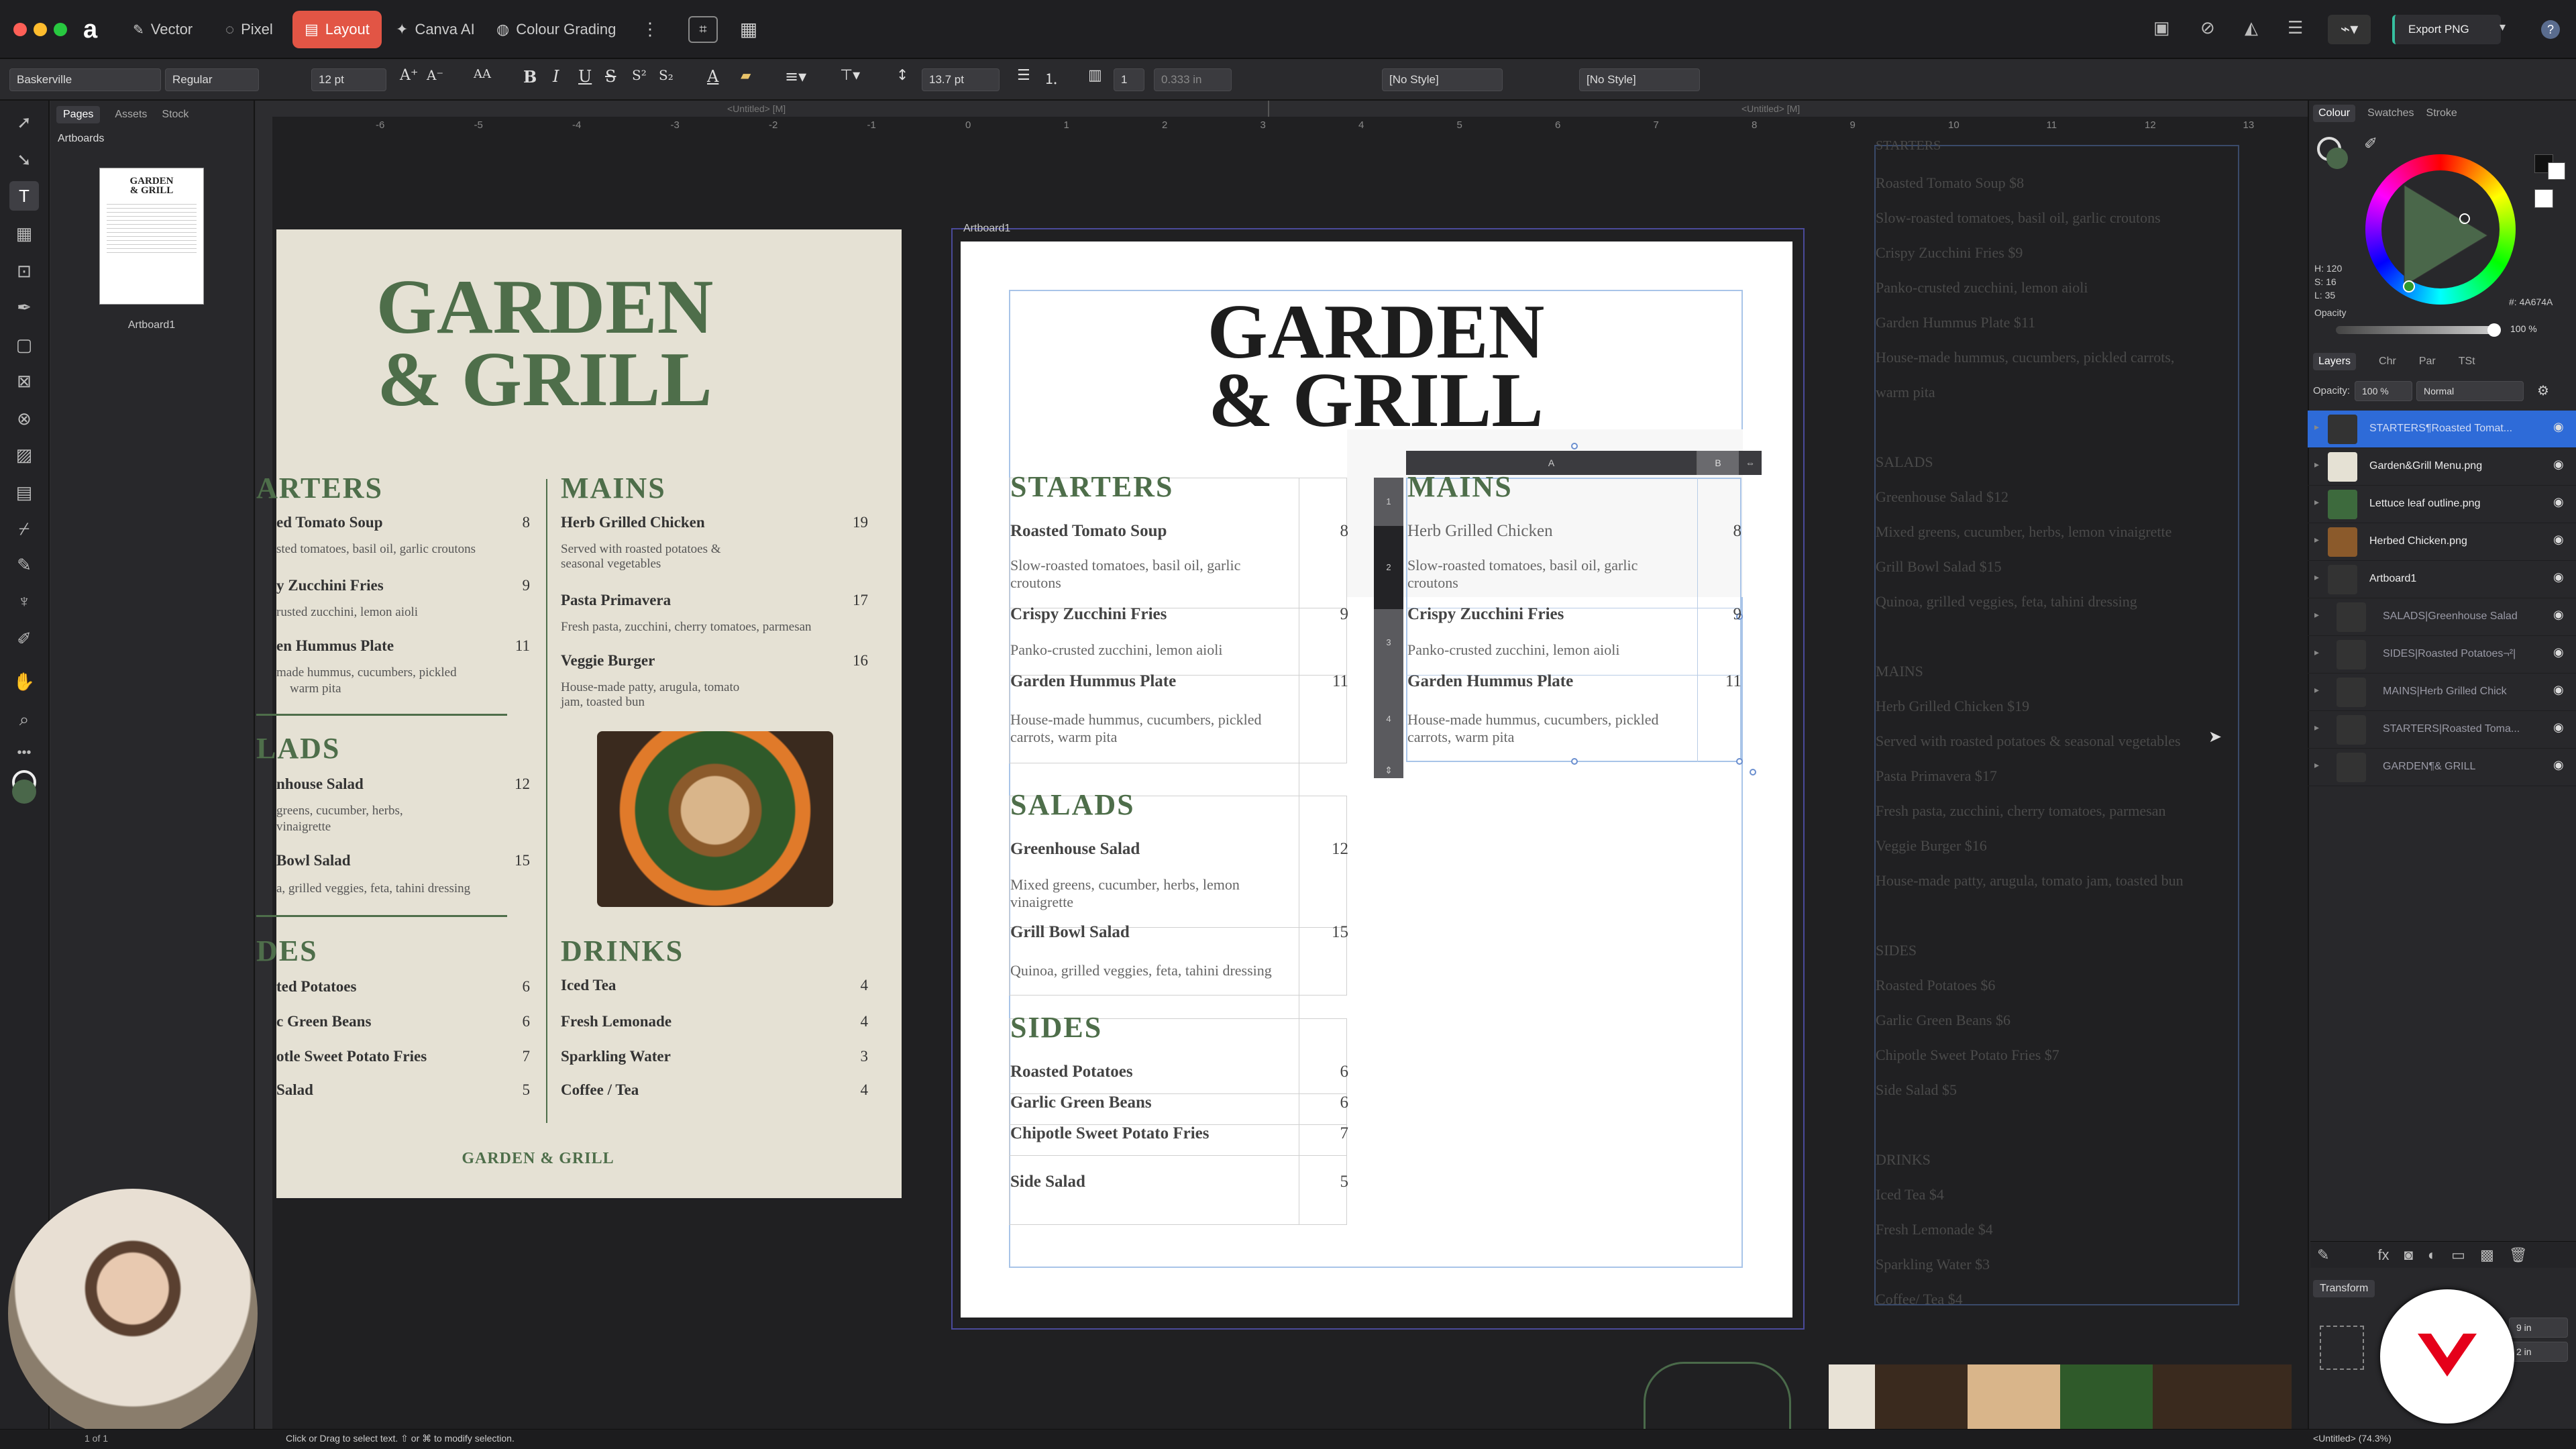  What do you see at coordinates (1072, 805) in the screenshot?
I see `salads-heading: SALADS` at bounding box center [1072, 805].